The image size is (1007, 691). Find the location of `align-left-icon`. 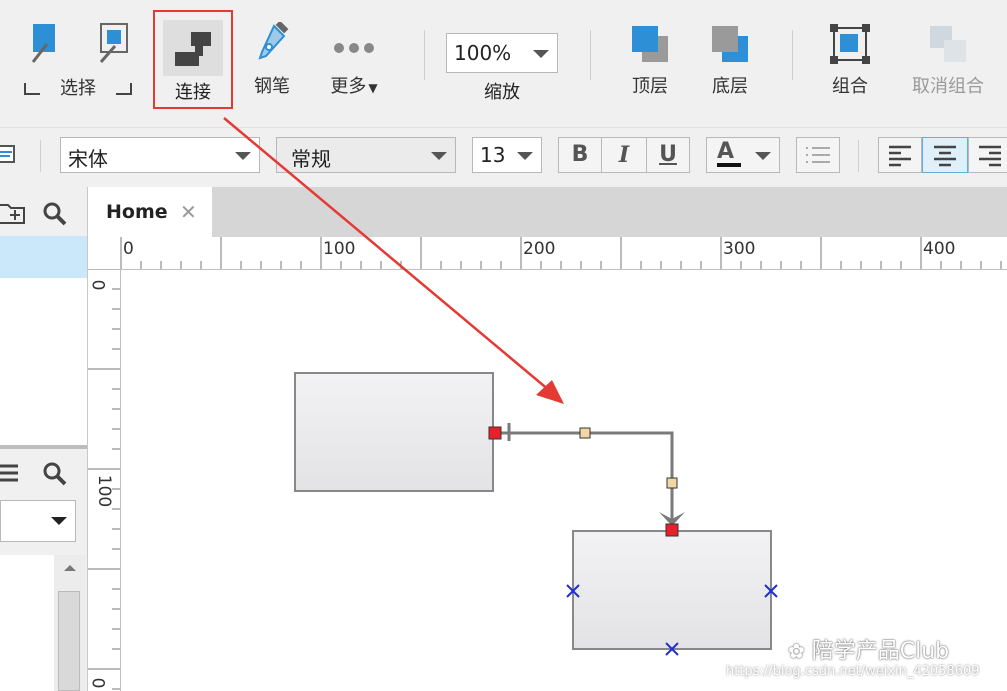

align-left-icon is located at coordinates (900, 156).